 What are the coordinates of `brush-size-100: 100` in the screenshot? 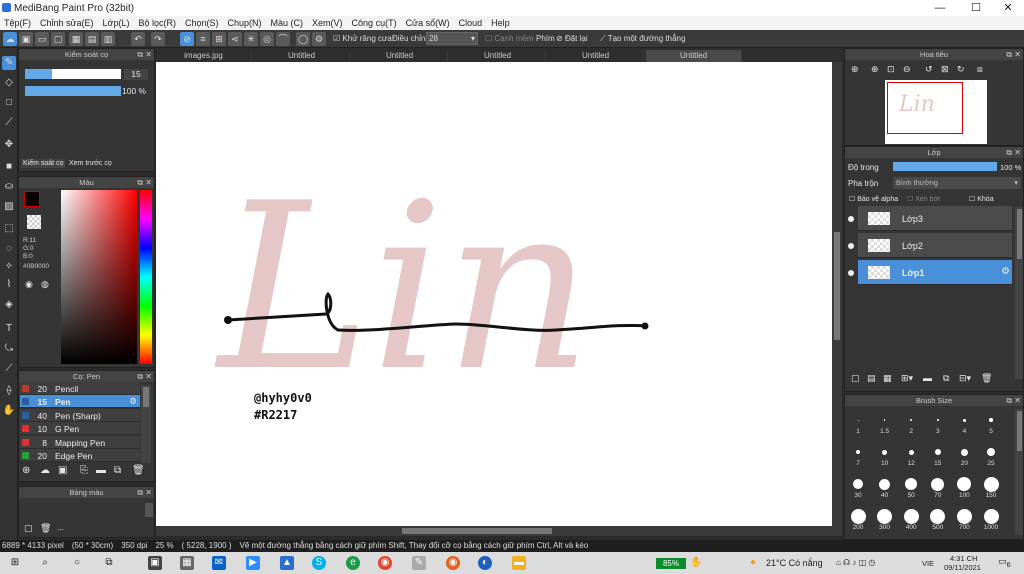 It's located at (964, 487).